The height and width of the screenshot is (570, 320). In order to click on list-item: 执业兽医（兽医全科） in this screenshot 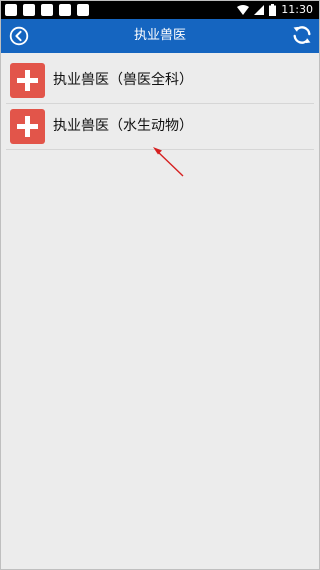, I will do `click(160, 81)`.